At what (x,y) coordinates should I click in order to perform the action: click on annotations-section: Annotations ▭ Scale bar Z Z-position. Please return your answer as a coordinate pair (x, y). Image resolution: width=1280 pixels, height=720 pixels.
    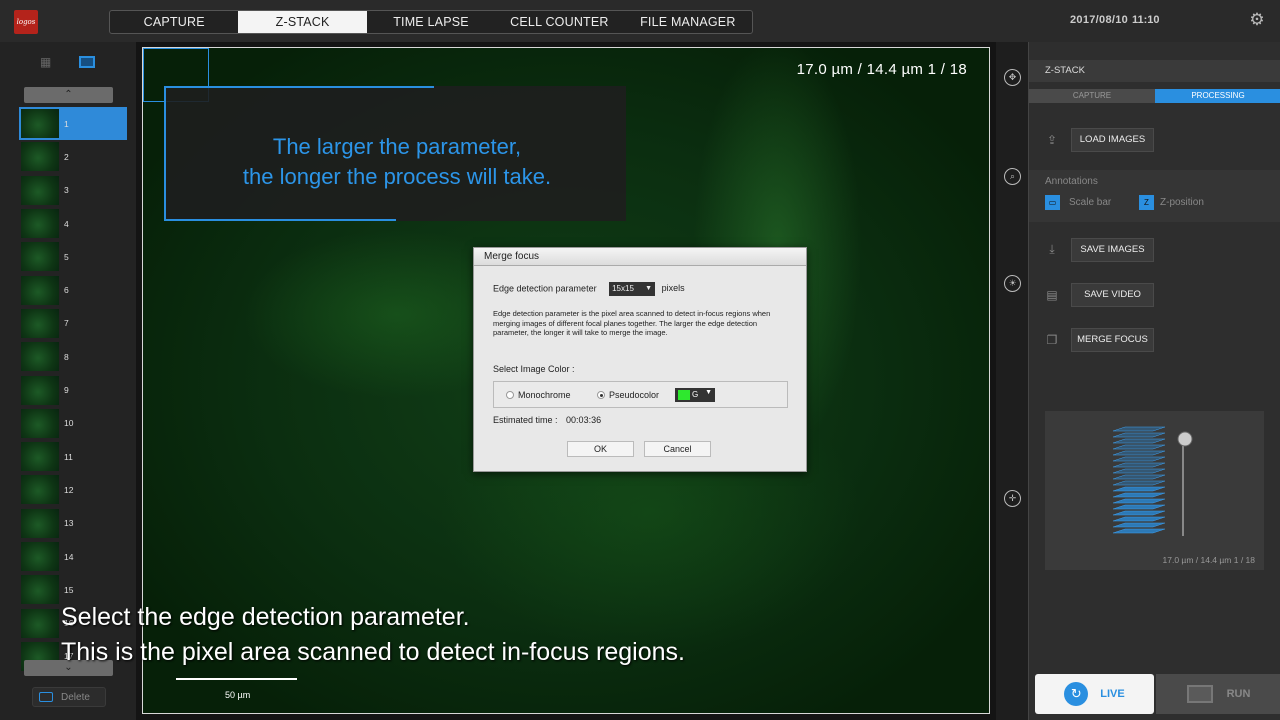
    Looking at the image, I should click on (1154, 196).